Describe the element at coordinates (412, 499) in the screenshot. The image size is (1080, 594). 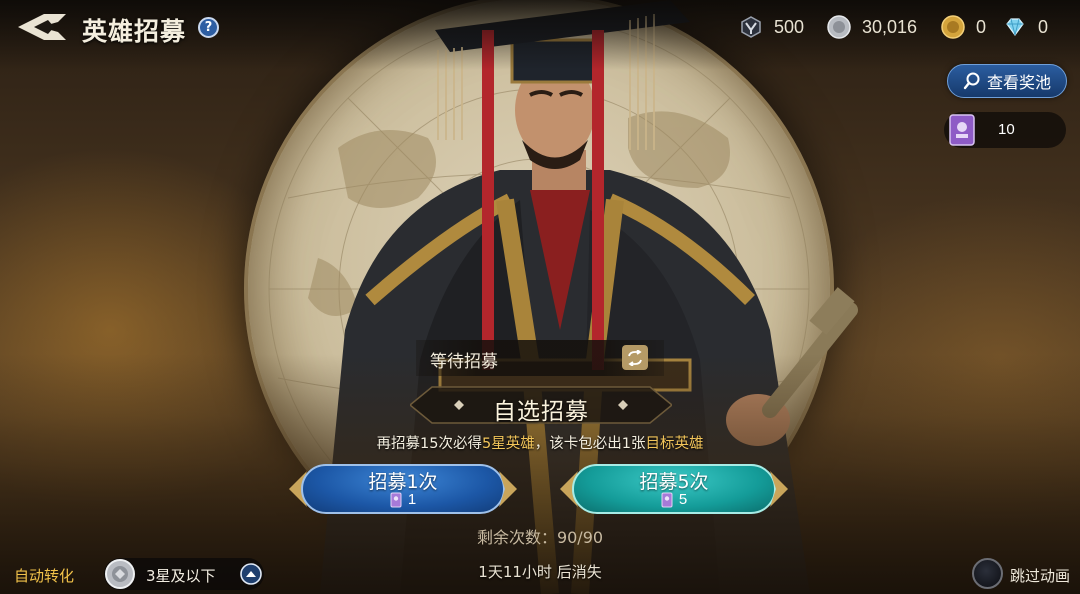
I see `recruit-once-cost-value: 1` at that location.